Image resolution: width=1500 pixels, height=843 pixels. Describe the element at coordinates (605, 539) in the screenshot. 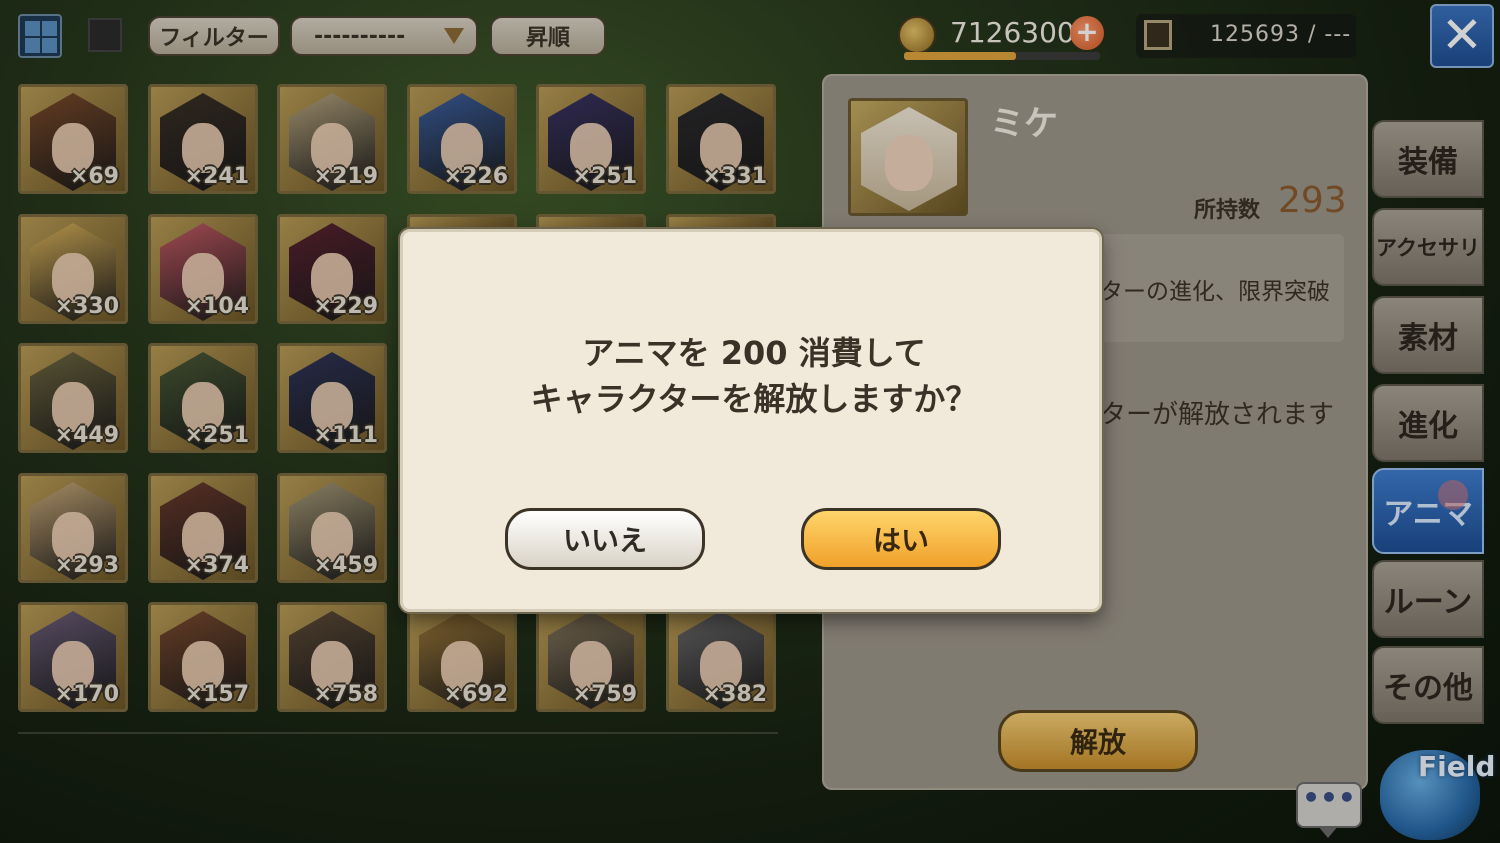

I see `no-button: いいえ` at that location.